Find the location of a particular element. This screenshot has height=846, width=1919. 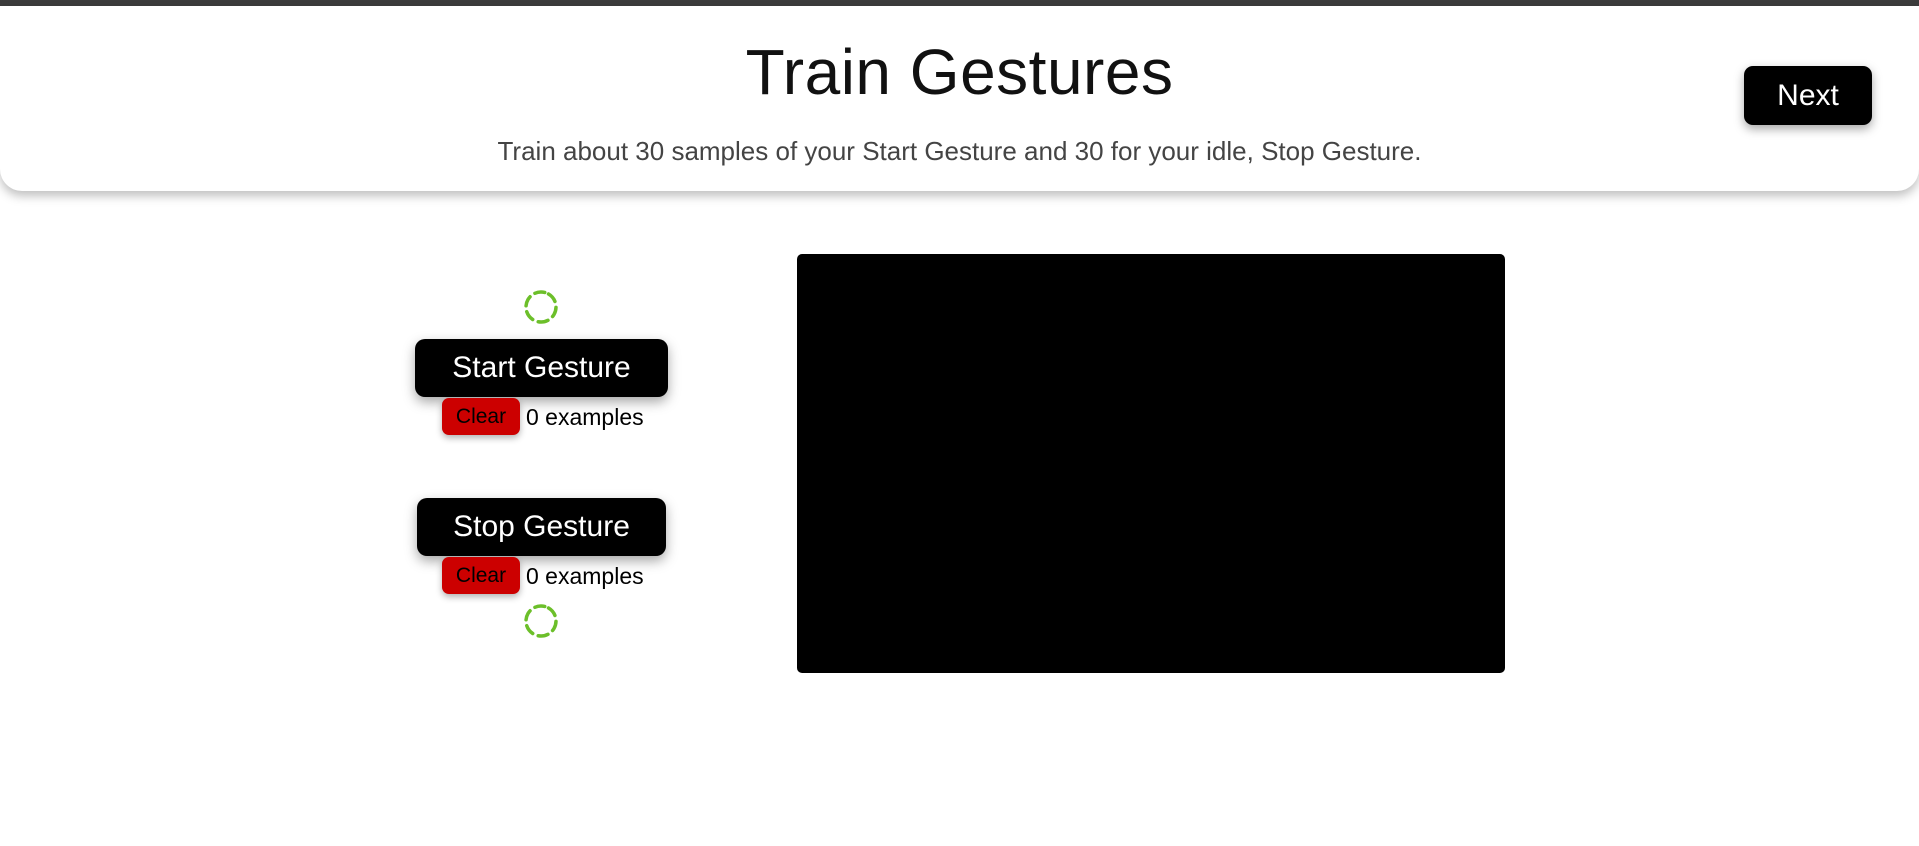

start-gesture-example-count: 0 examples is located at coordinates (585, 417).